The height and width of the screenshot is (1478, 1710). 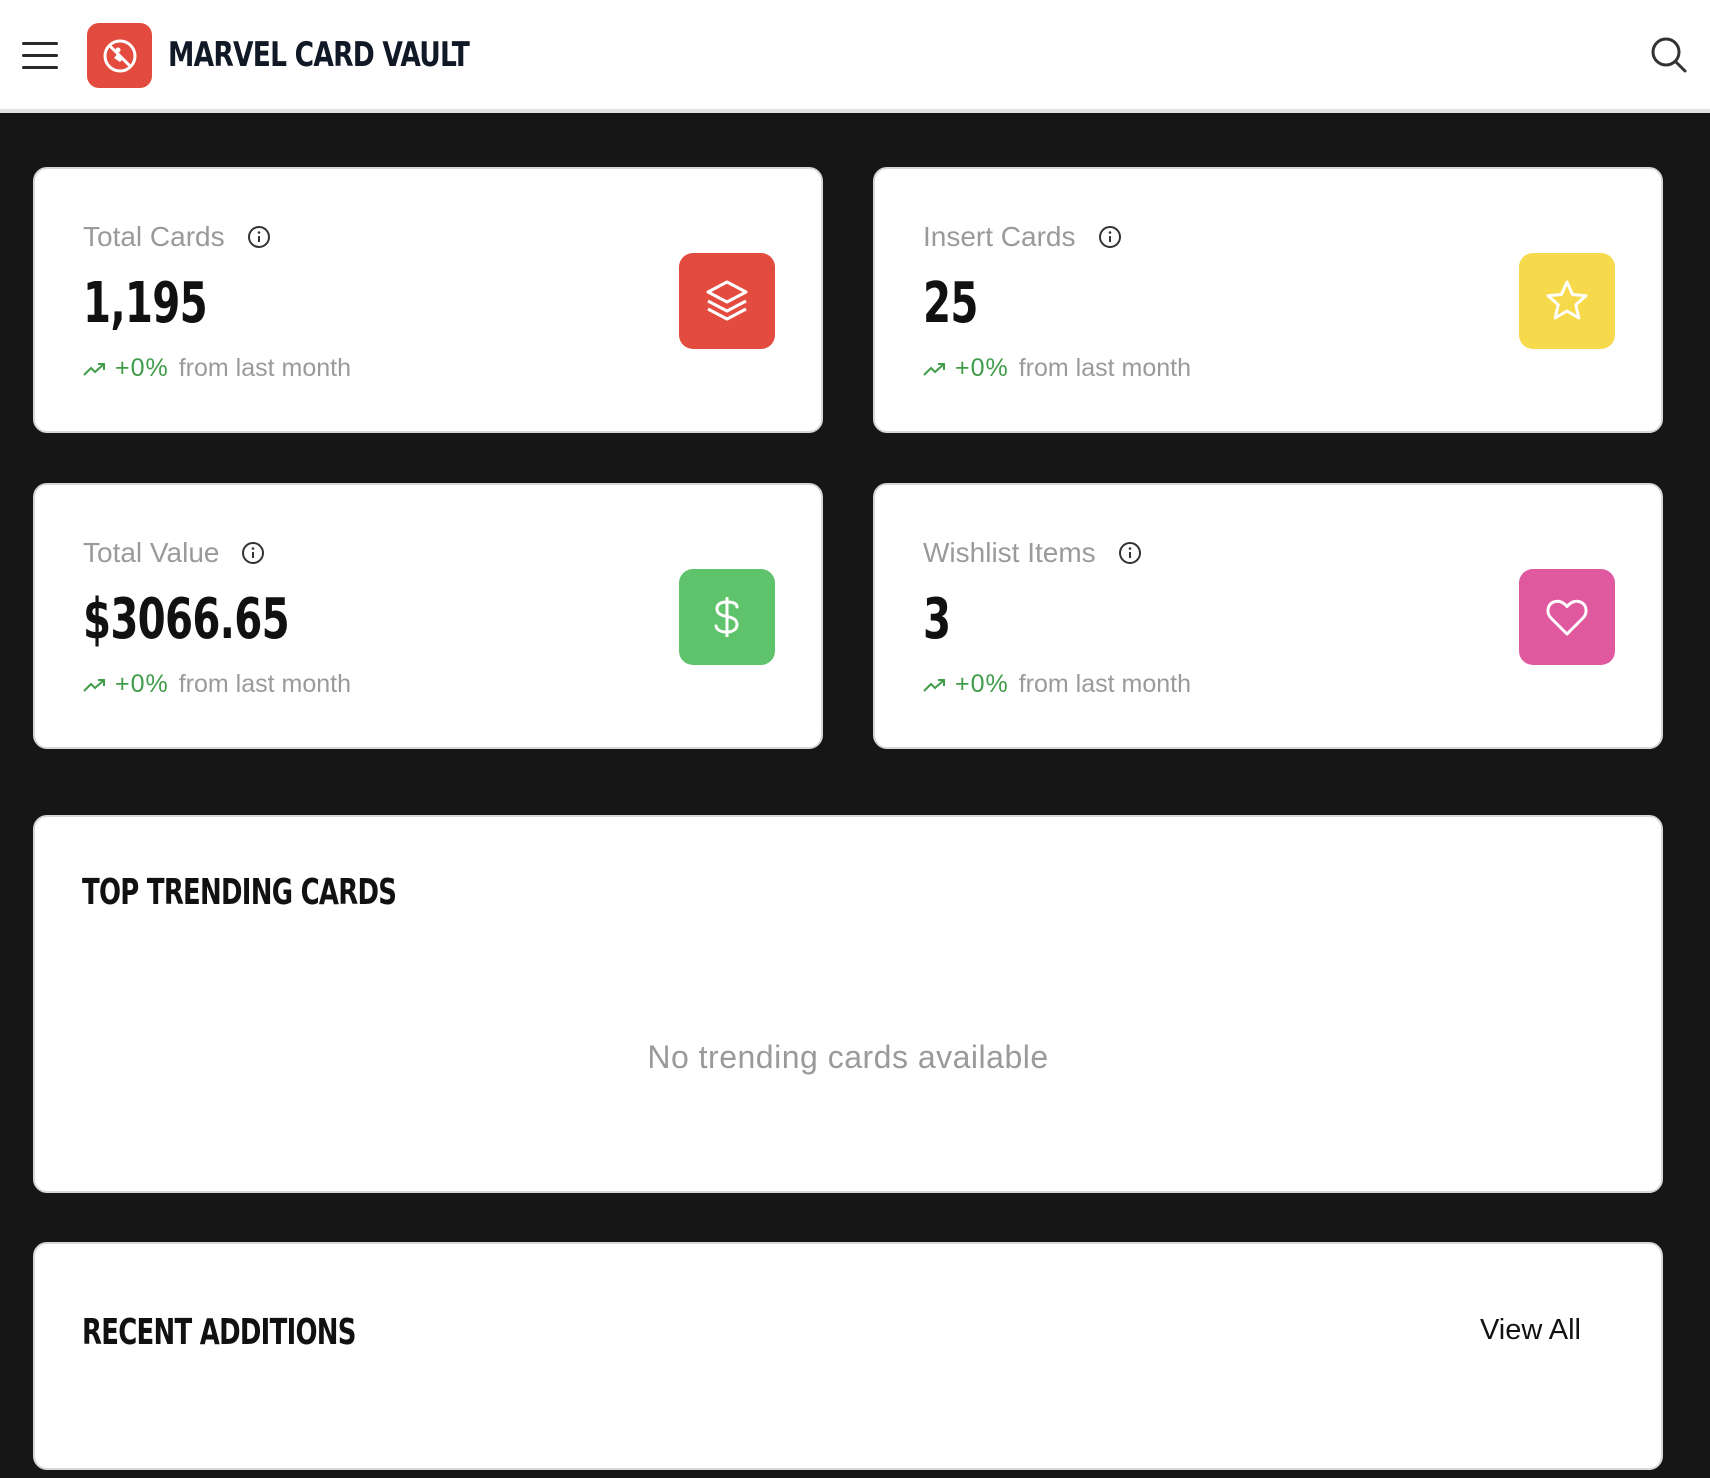 I want to click on heart-icon, so click(x=1567, y=617).